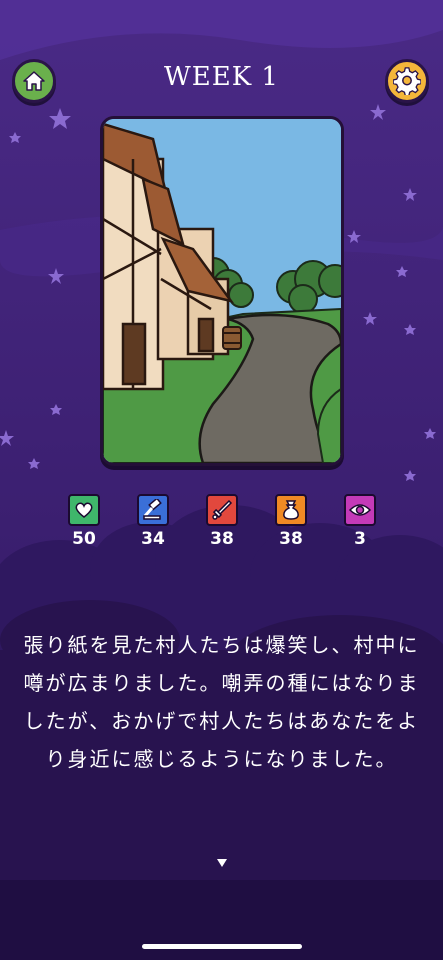  Describe the element at coordinates (360, 539) in the screenshot. I see `stat-value-mystery: 3` at that location.